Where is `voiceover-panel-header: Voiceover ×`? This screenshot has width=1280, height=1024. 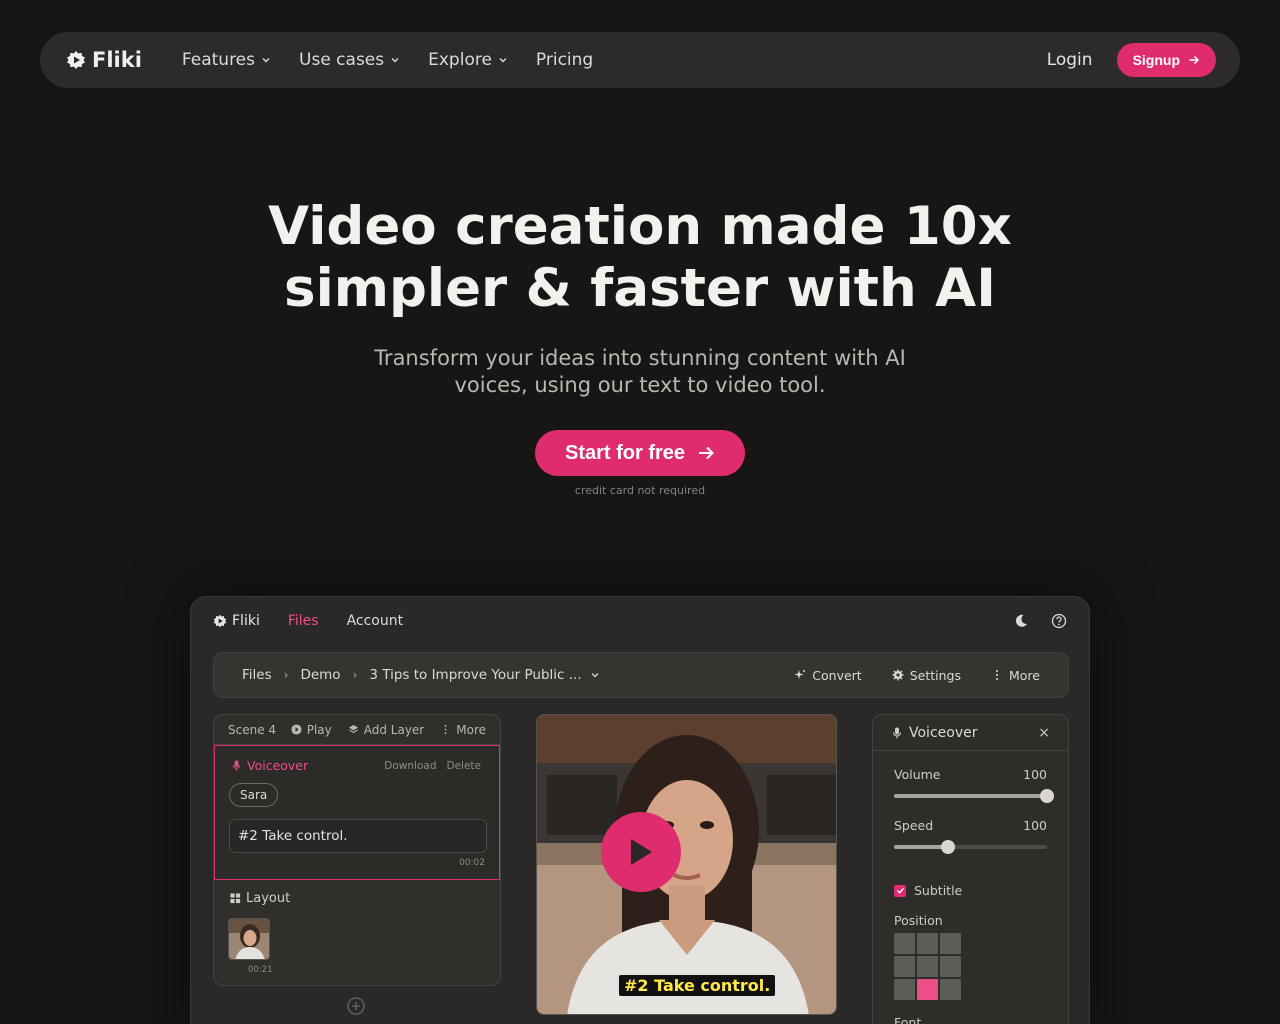
voiceover-panel-header: Voiceover × is located at coordinates (970, 733).